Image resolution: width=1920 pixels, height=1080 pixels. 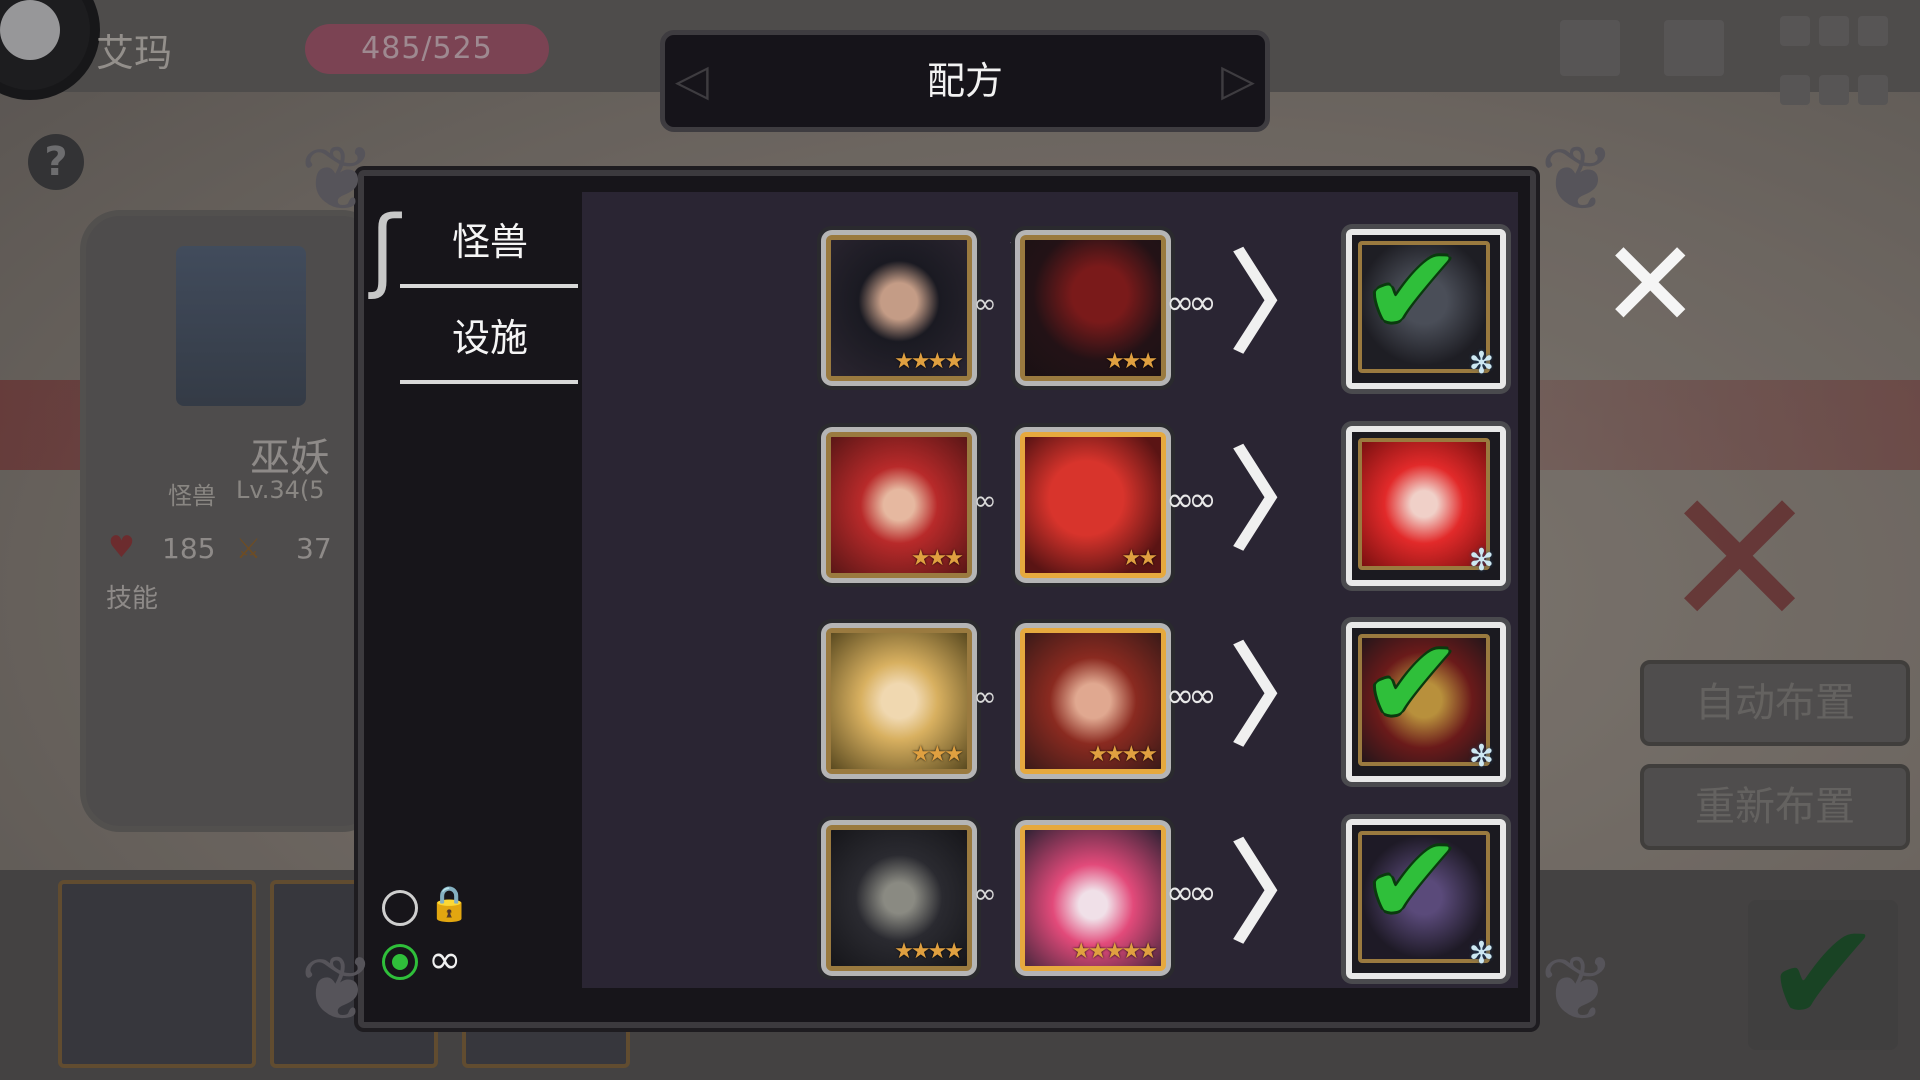 What do you see at coordinates (1139, 558) in the screenshot?
I see `star-rating: ★★` at bounding box center [1139, 558].